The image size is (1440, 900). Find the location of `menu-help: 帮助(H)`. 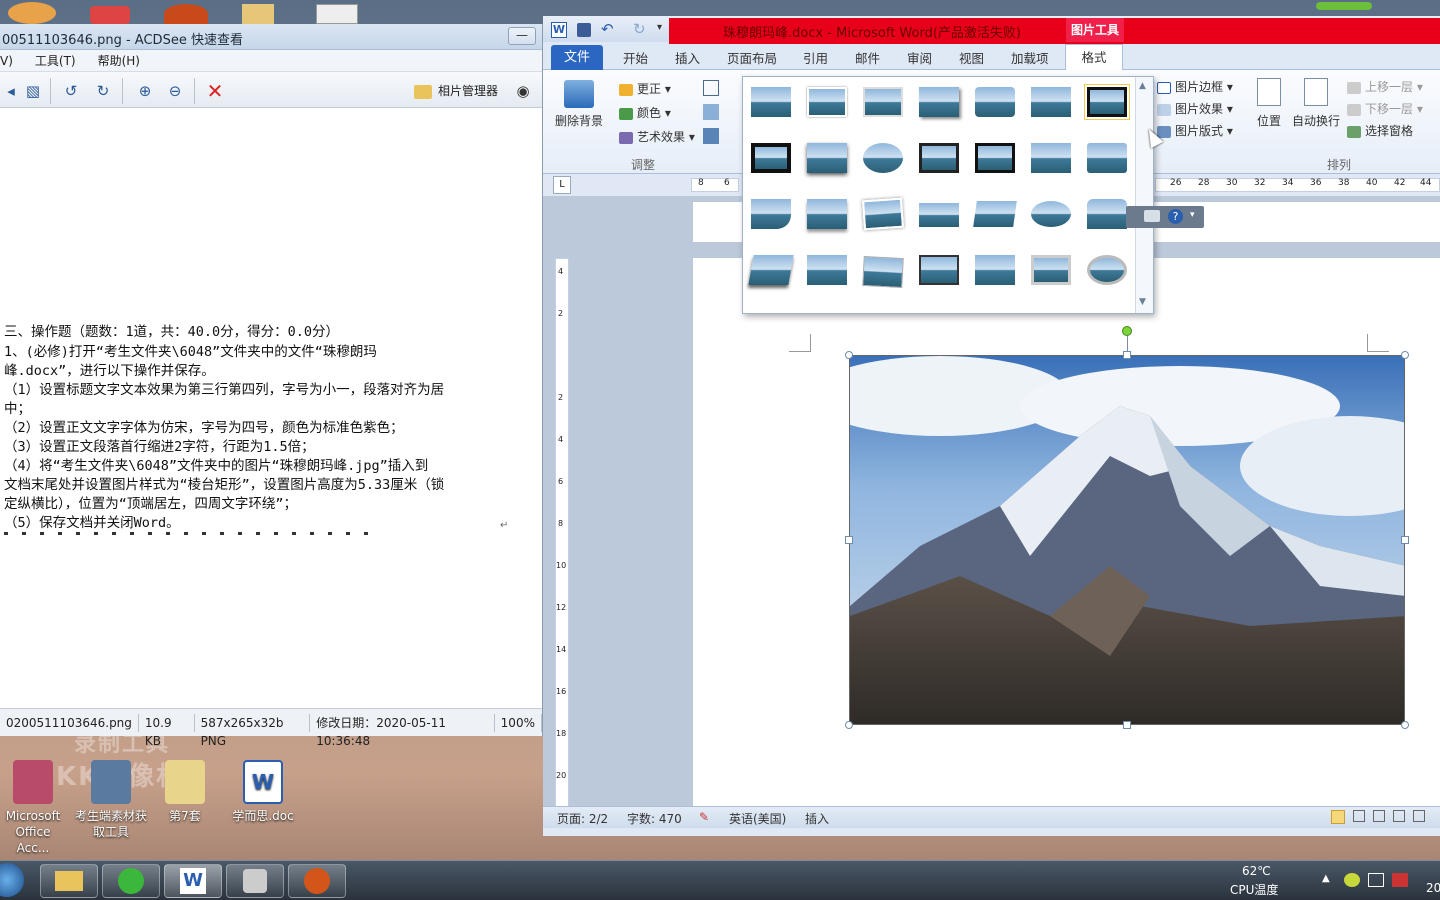

menu-help: 帮助(H) is located at coordinates (119, 60).